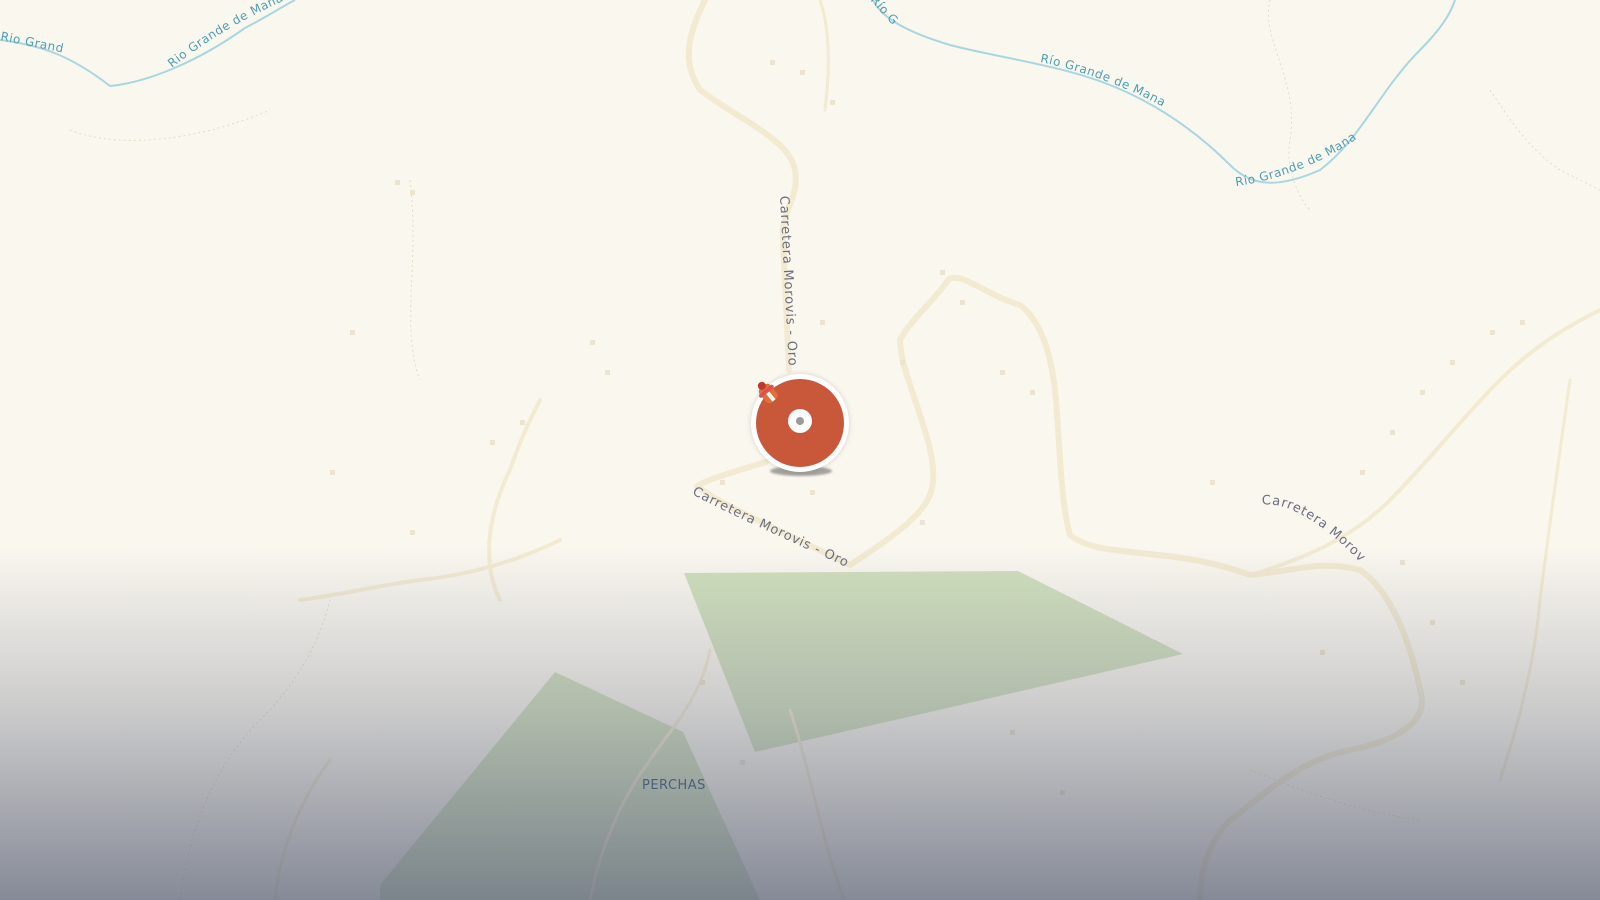 Image resolution: width=1600 pixels, height=900 pixels. I want to click on marker-hub, so click(800, 421).